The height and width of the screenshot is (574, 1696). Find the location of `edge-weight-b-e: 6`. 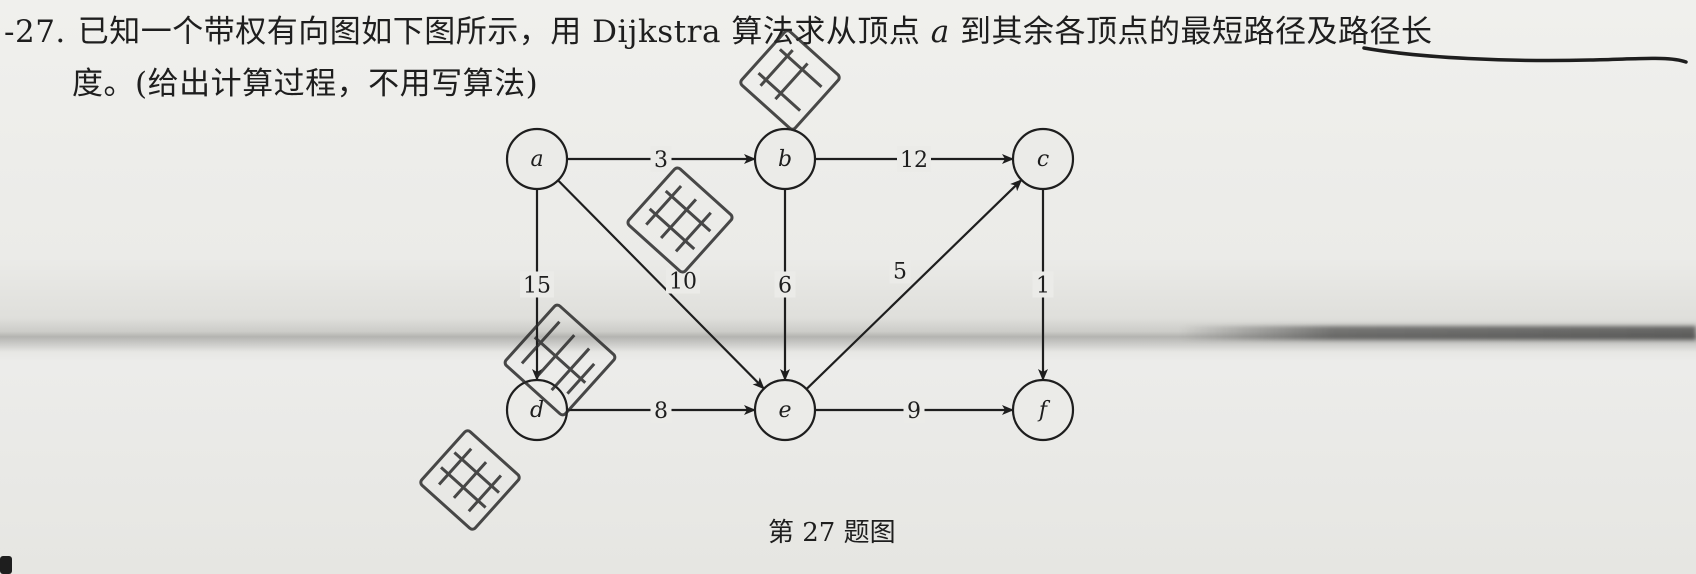

edge-weight-b-e: 6 is located at coordinates (785, 286).